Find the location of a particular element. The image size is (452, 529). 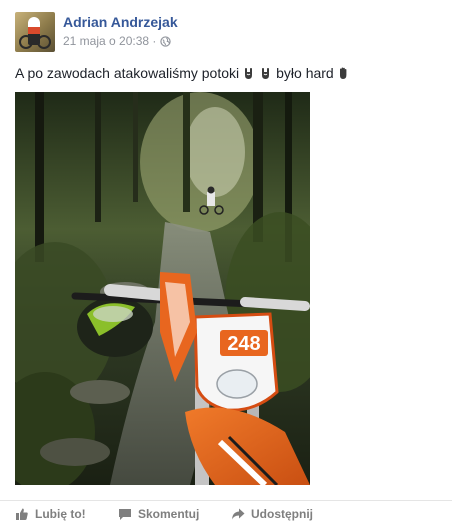

comment-label: Skomentuj is located at coordinates (169, 514).